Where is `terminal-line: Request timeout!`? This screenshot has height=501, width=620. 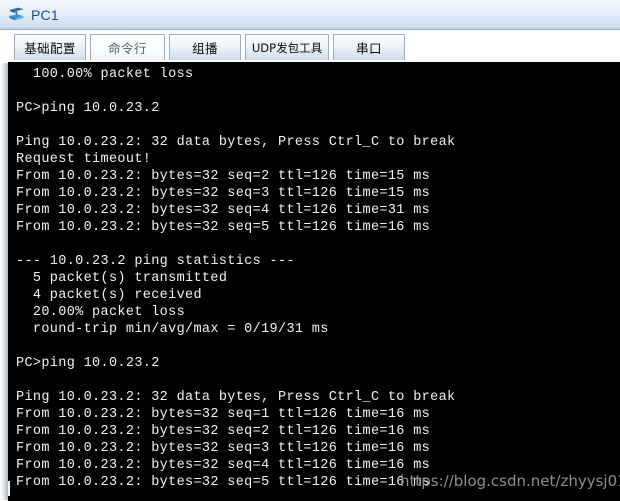
terminal-line: Request timeout! is located at coordinates (84, 159).